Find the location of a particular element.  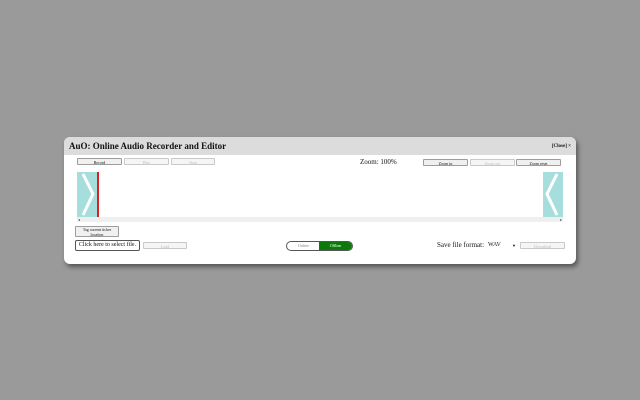

stop-button: Stop is located at coordinates (193, 161).